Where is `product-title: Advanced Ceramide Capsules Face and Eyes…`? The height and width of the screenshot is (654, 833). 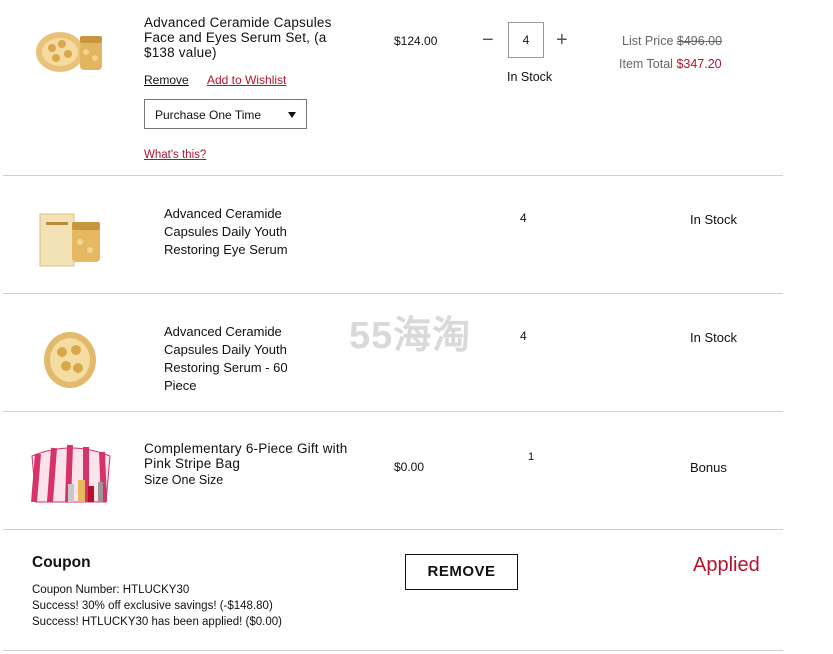 product-title: Advanced Ceramide Capsules Face and Eyes… is located at coordinates (244, 37).